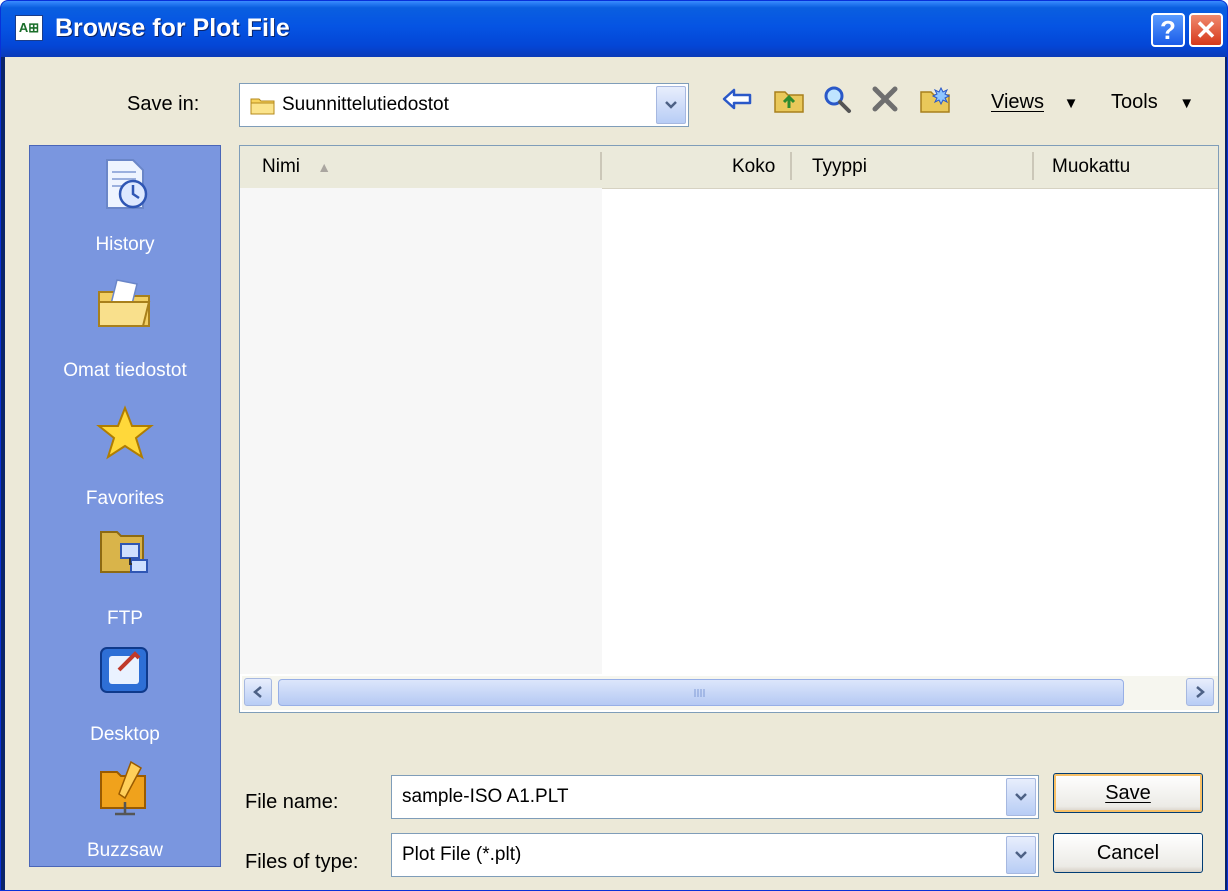  I want to click on cancel-button: Cancel, so click(1128, 853).